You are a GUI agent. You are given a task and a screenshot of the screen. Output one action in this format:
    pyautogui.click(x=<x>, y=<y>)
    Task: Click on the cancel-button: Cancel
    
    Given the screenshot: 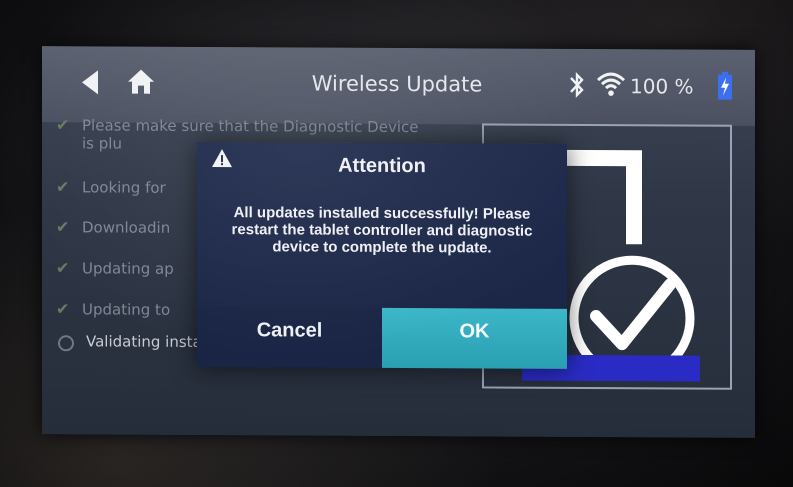 What is the action you would take?
    pyautogui.click(x=289, y=337)
    